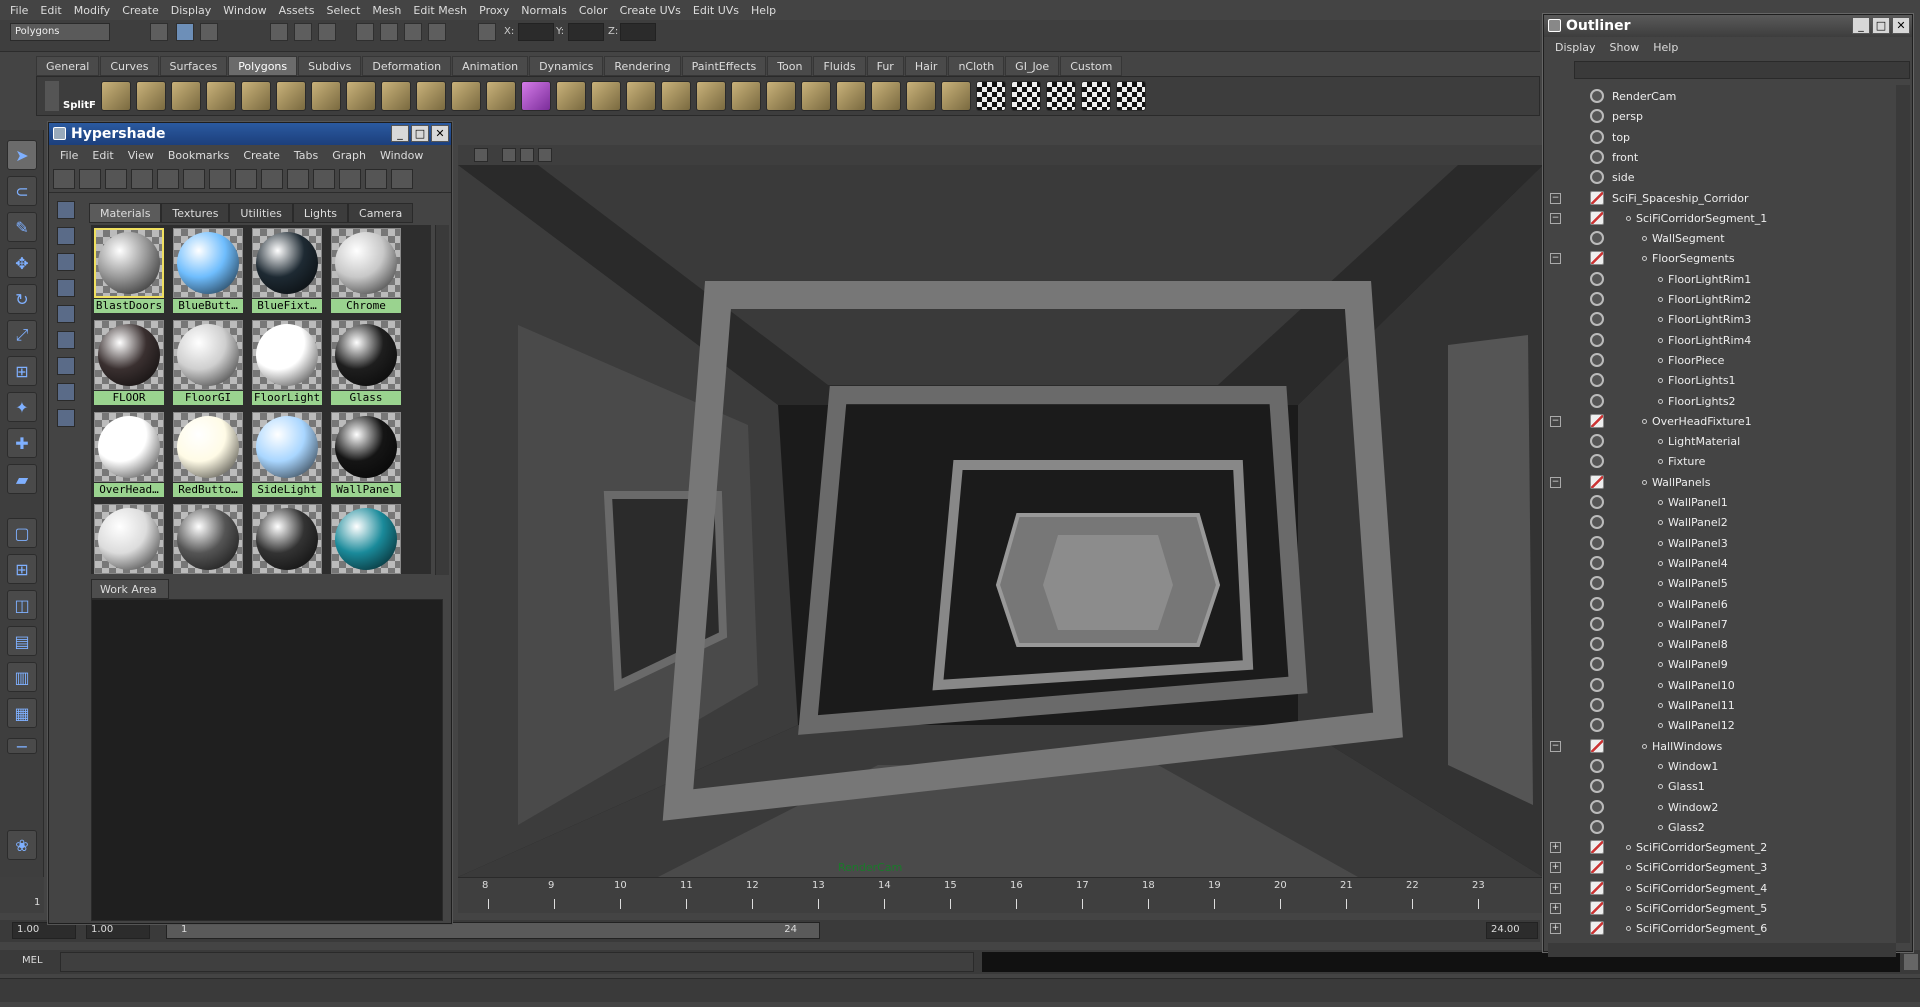 This screenshot has width=1920, height=1007. I want to click on outliner-item: − SciFiCorridorSegment_1, so click(1718, 219).